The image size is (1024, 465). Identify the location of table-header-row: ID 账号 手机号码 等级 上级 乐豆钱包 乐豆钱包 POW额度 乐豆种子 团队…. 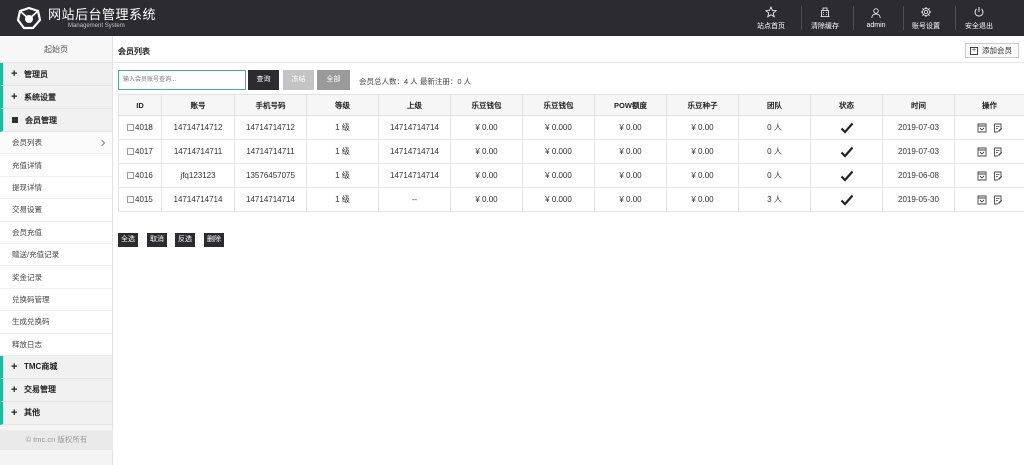
(571, 105).